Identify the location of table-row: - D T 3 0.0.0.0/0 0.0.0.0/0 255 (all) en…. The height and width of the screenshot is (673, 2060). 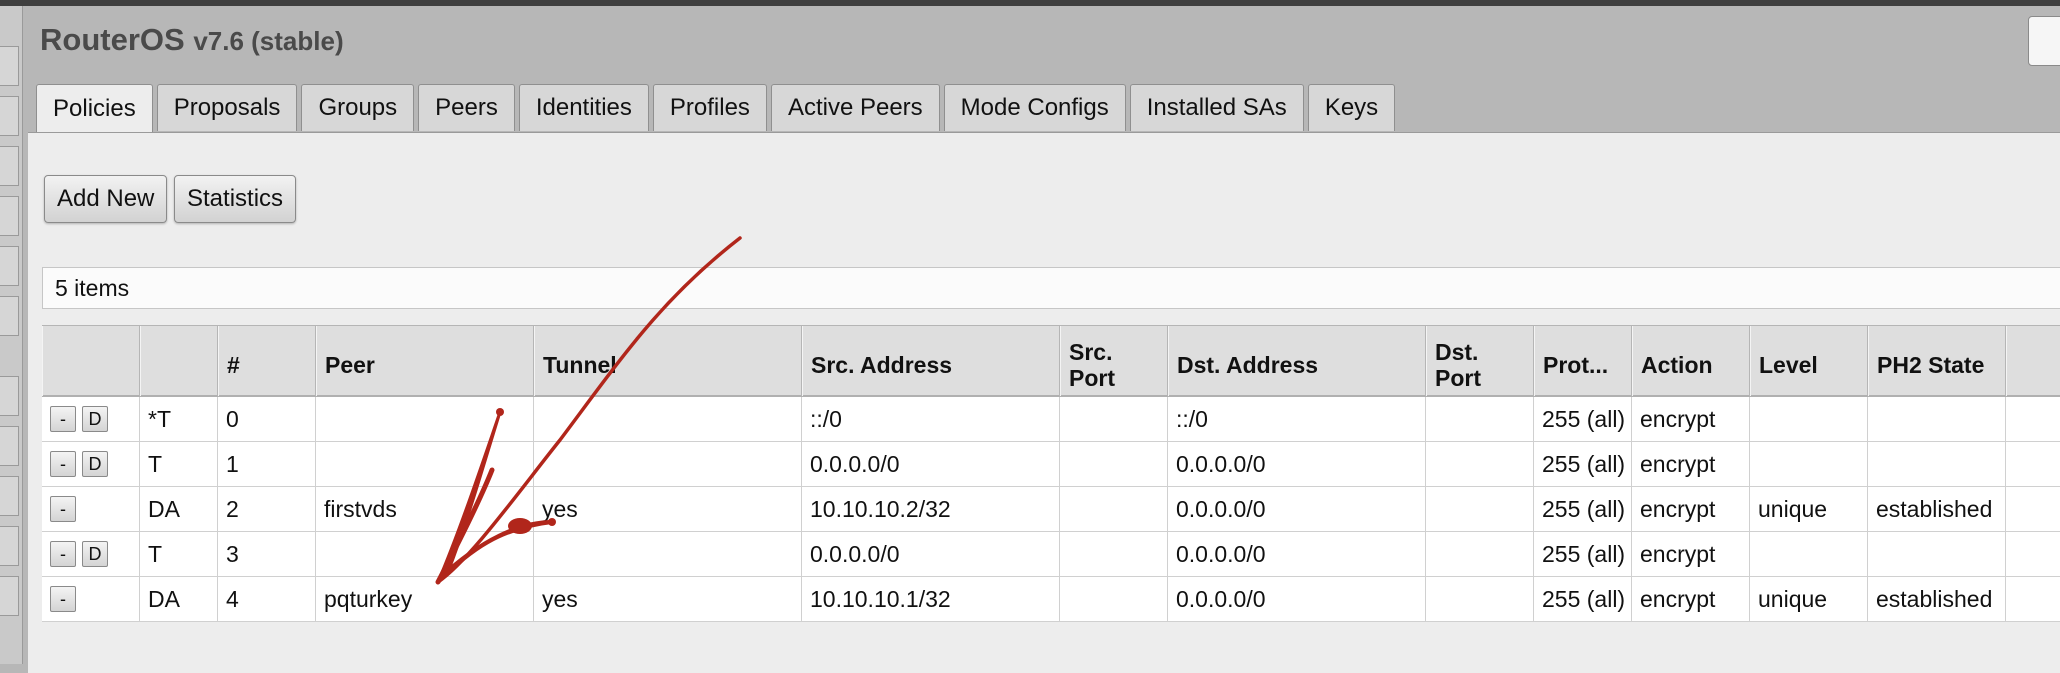
(1051, 554).